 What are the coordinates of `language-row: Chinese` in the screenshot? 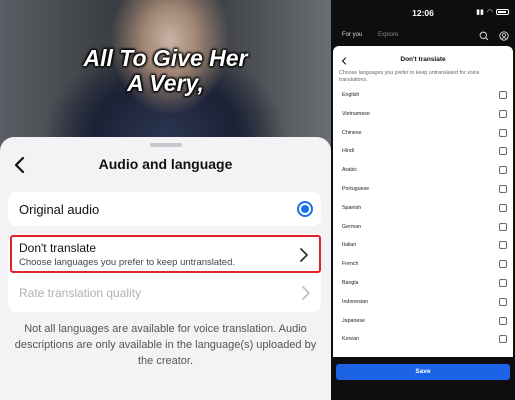 It's located at (423, 133).